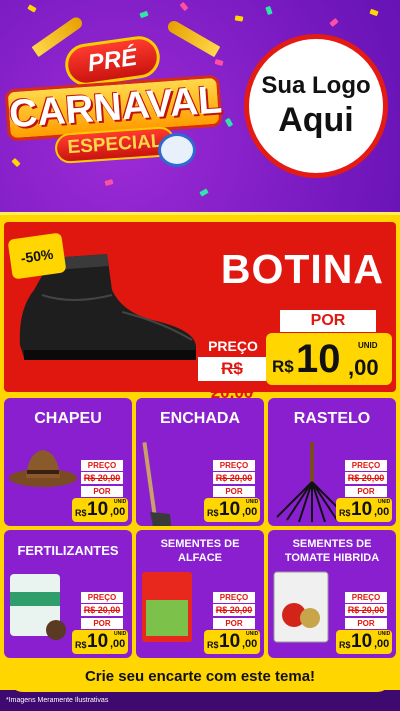 The width and height of the screenshot is (400, 711). Describe the element at coordinates (57, 700) in the screenshot. I see `disclaimer: *Imagens Meramente Ilustrativas` at that location.